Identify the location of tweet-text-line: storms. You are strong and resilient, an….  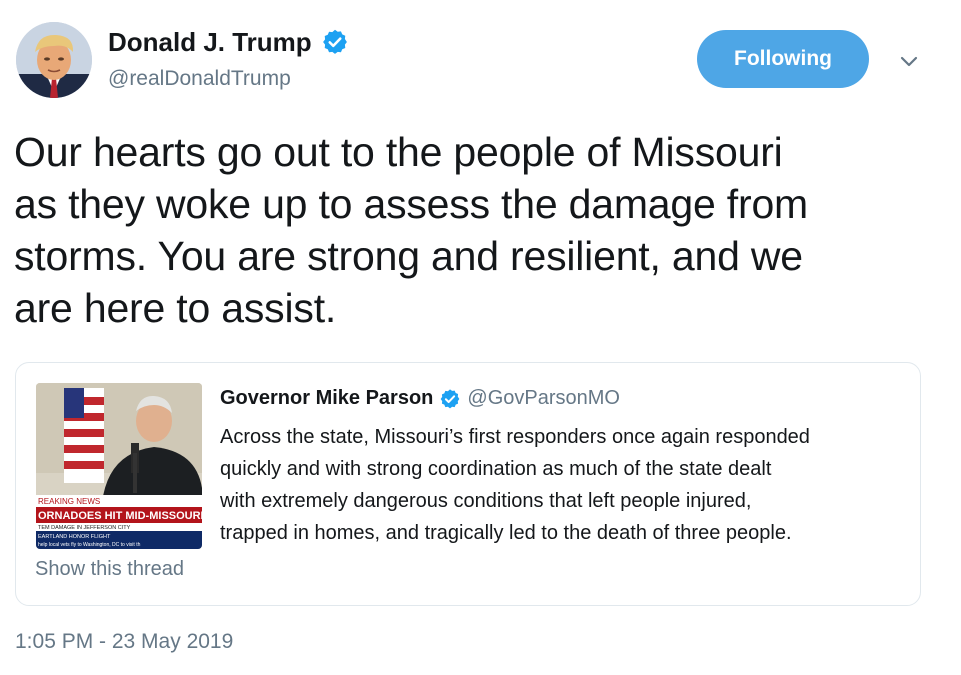
(408, 256).